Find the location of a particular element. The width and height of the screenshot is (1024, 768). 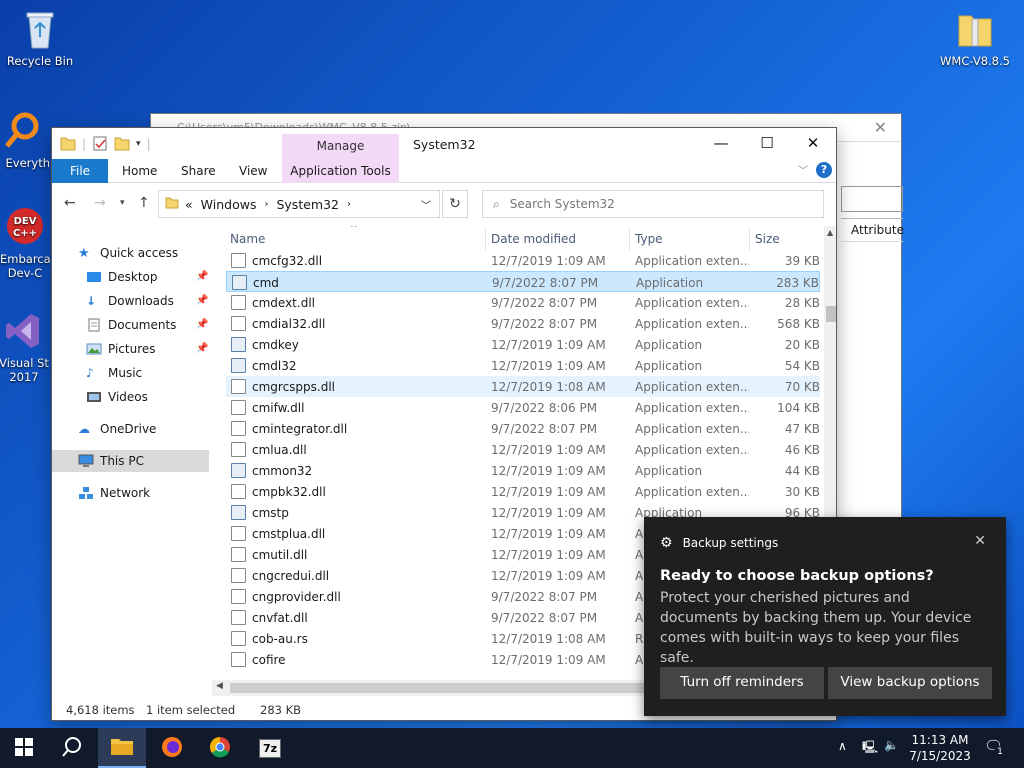

scroll-left-icon: ◀ is located at coordinates (219, 686).